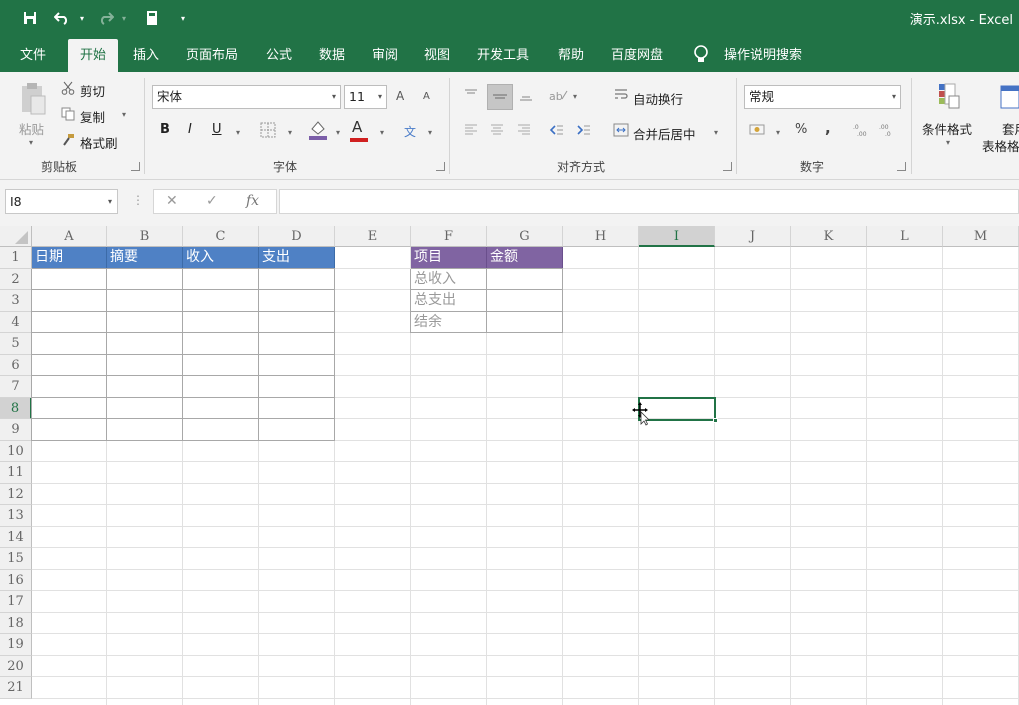 The height and width of the screenshot is (705, 1019). I want to click on font-color-button: A, so click(357, 127).